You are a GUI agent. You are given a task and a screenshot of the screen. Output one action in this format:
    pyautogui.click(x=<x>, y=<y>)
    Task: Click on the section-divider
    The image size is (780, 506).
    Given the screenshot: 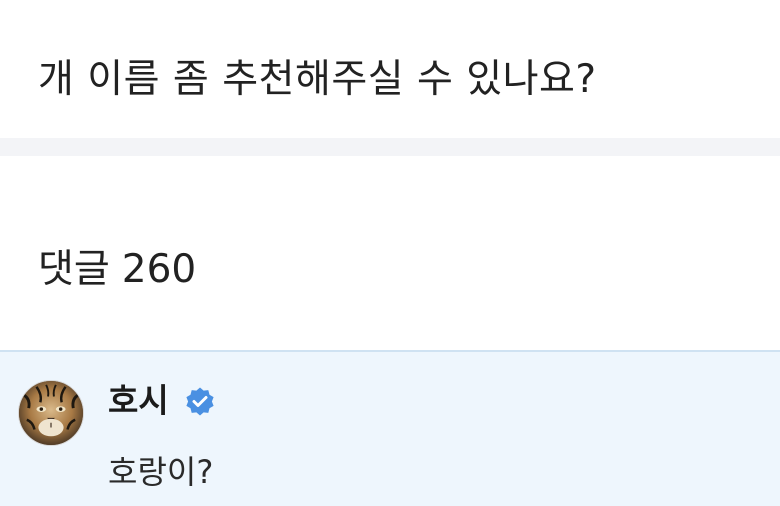 What is the action you would take?
    pyautogui.click(x=390, y=147)
    